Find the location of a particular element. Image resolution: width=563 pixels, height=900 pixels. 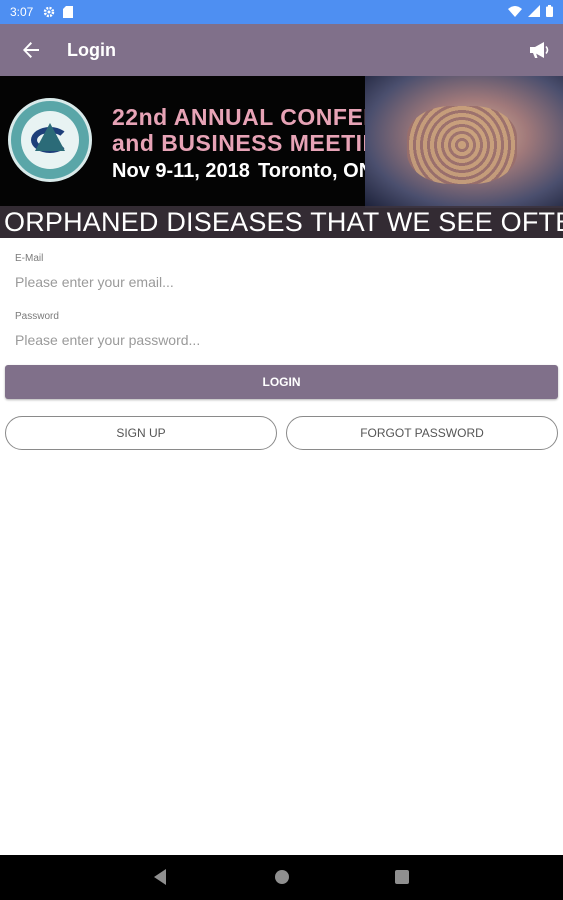

password-label: Password is located at coordinates (37, 316).